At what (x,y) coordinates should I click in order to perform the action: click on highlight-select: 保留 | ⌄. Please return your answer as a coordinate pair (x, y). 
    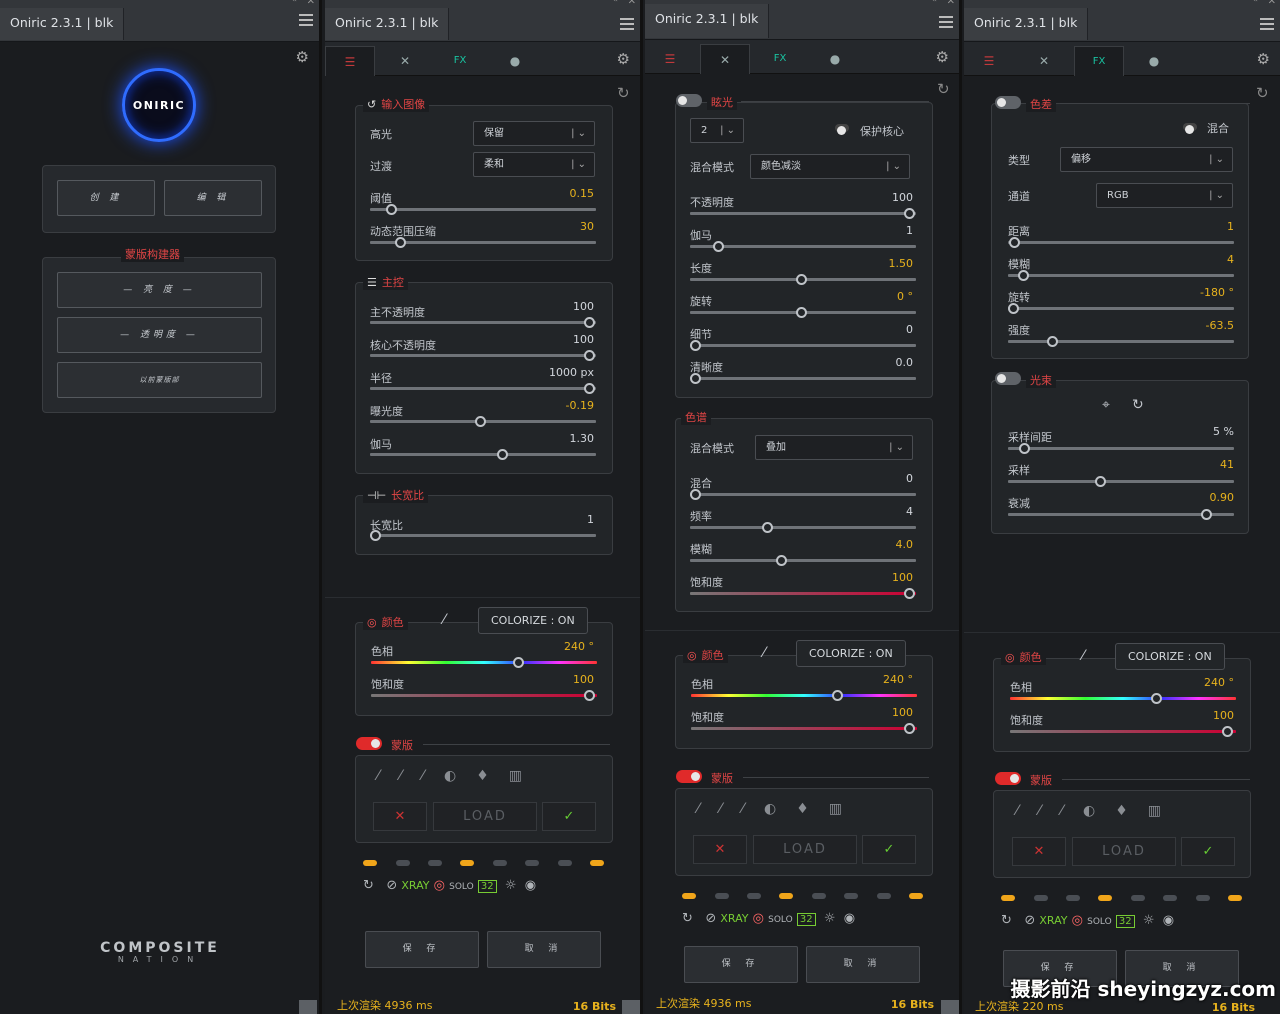
    Looking at the image, I should click on (534, 133).